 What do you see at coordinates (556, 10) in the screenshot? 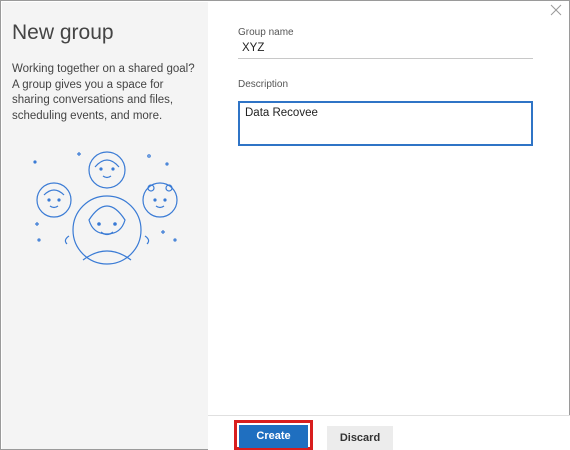
I see `close-icon` at bounding box center [556, 10].